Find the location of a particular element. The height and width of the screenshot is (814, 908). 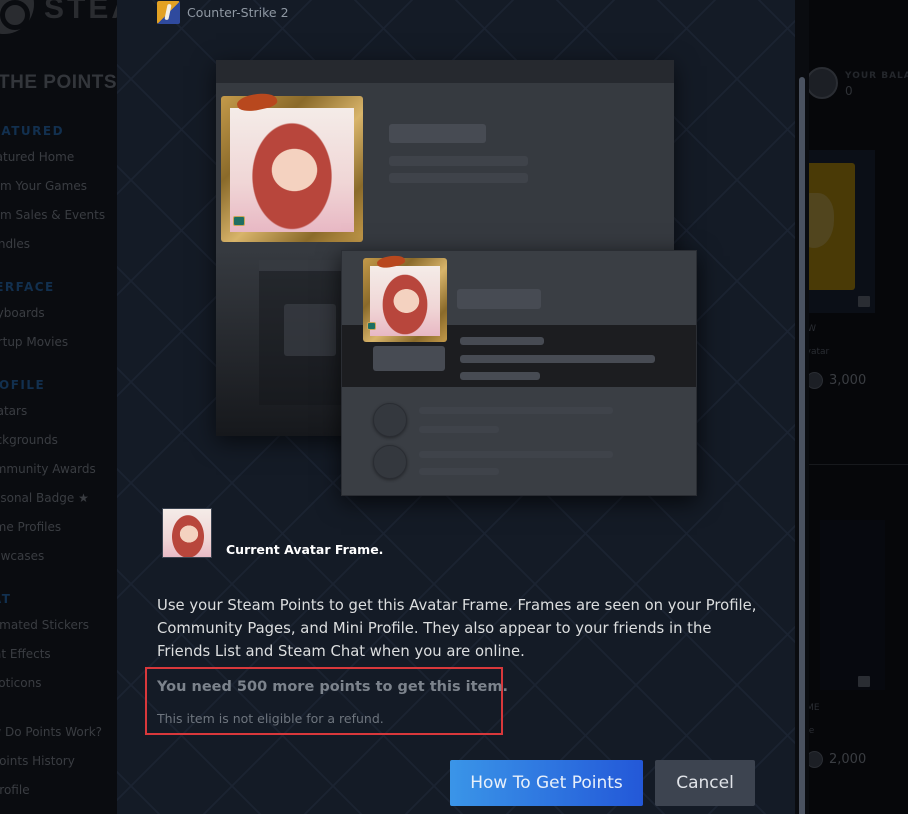

balance-label: YOUR BALANCE is located at coordinates (876, 76).